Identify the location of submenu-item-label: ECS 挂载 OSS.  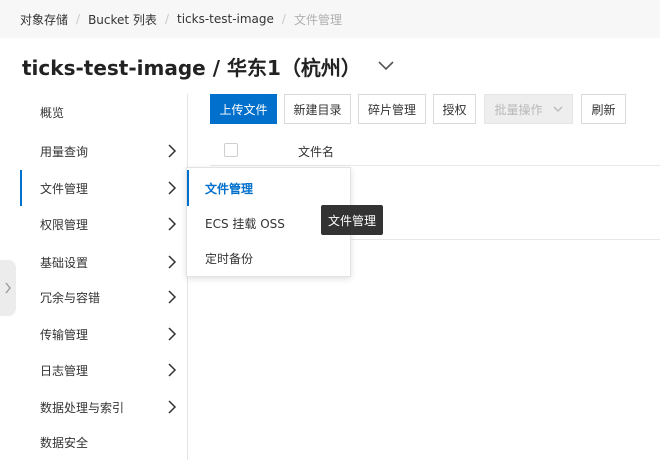
(245, 223).